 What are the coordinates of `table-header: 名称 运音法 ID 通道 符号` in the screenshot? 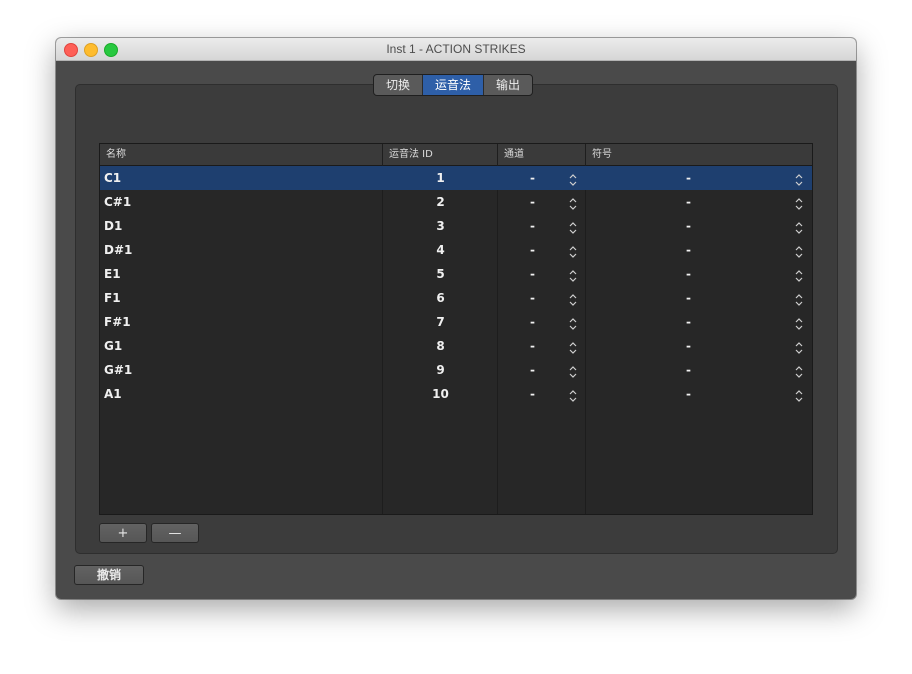 It's located at (456, 155).